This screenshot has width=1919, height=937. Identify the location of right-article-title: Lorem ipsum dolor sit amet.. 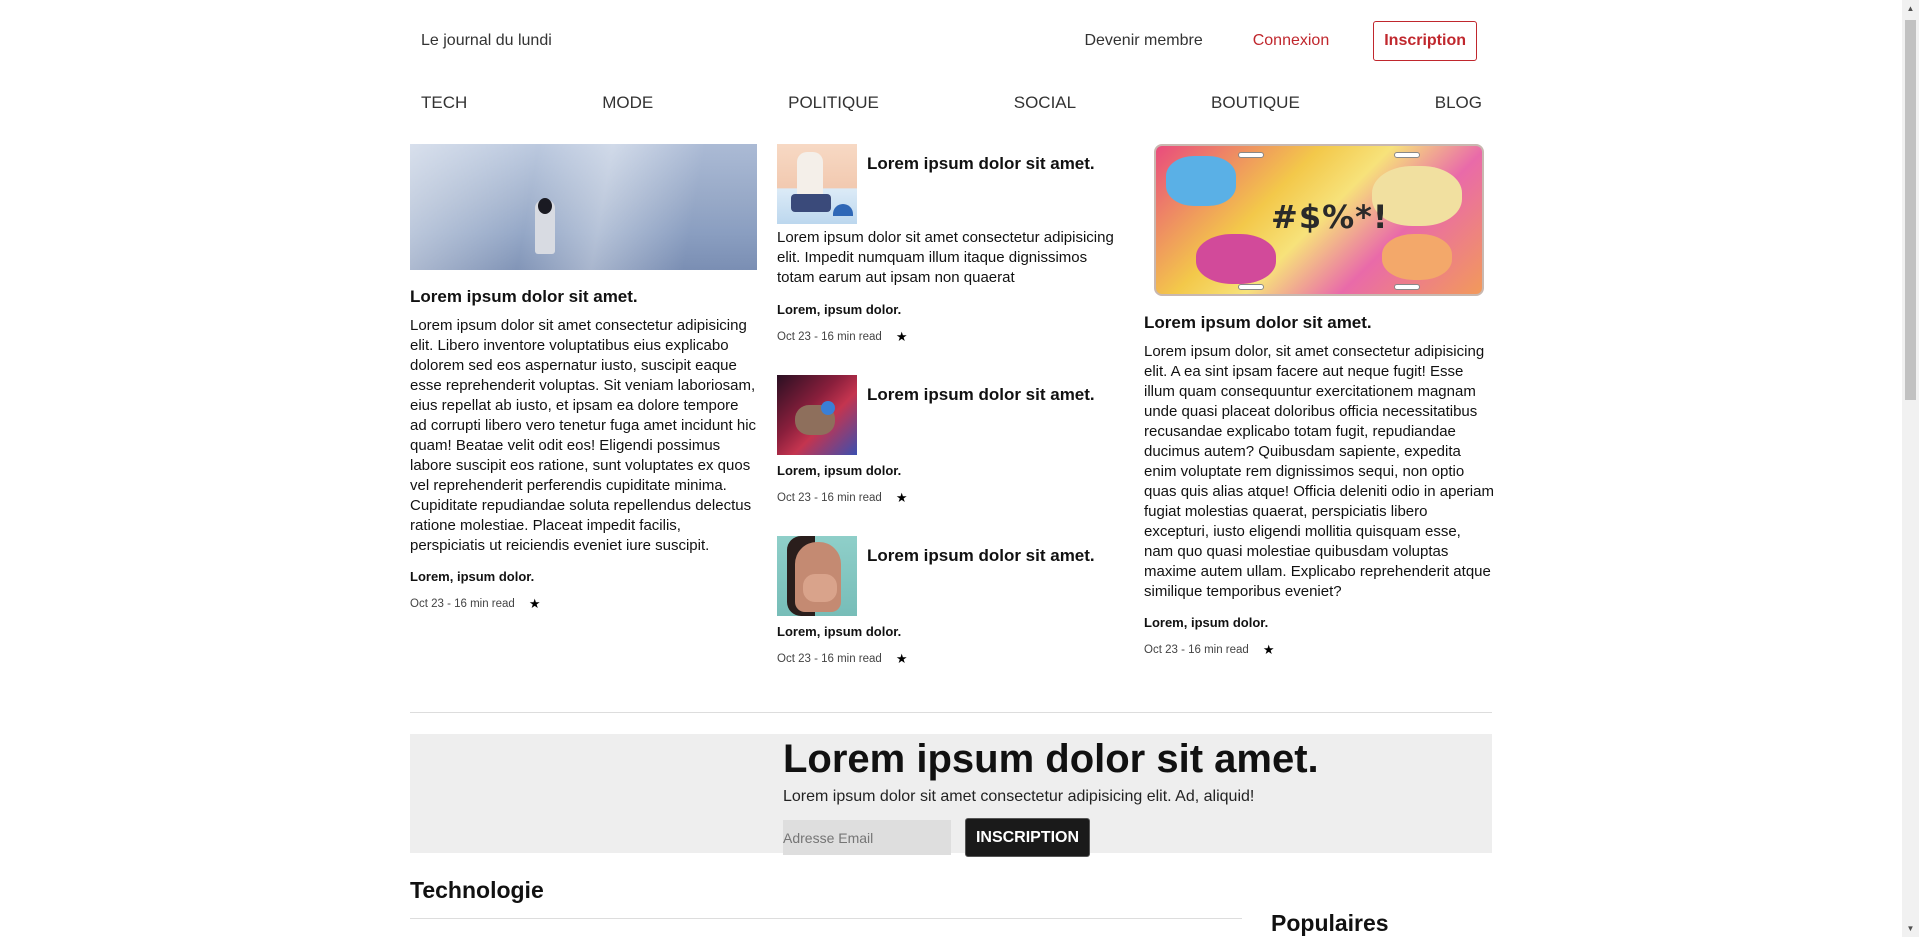
(1319, 323).